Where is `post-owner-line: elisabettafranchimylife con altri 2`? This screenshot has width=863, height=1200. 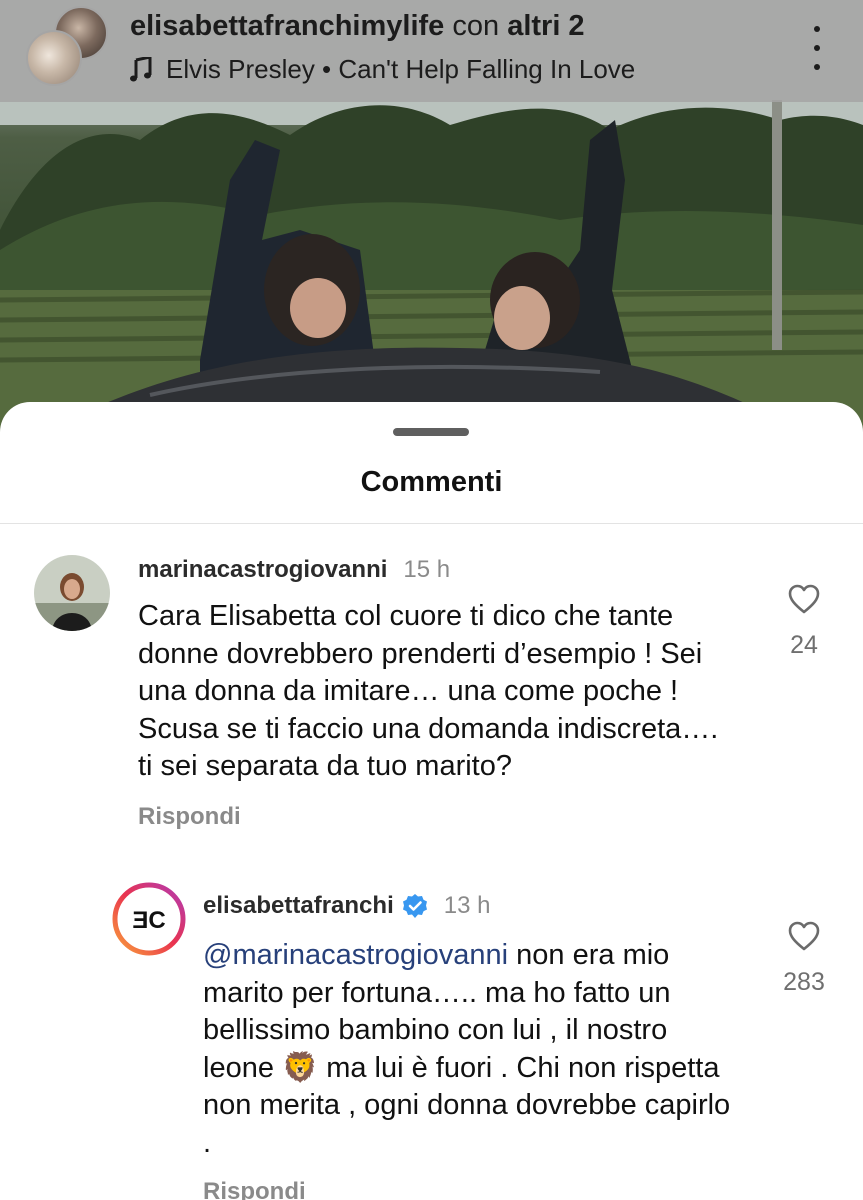
post-owner-line: elisabettafranchimylife con altri 2 is located at coordinates (357, 26).